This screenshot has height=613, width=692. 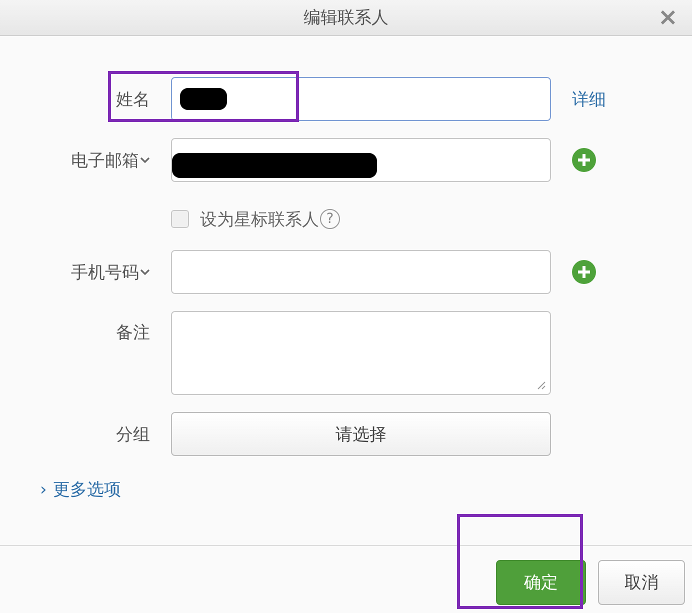 I want to click on window-title: 编辑联系人, so click(x=346, y=18).